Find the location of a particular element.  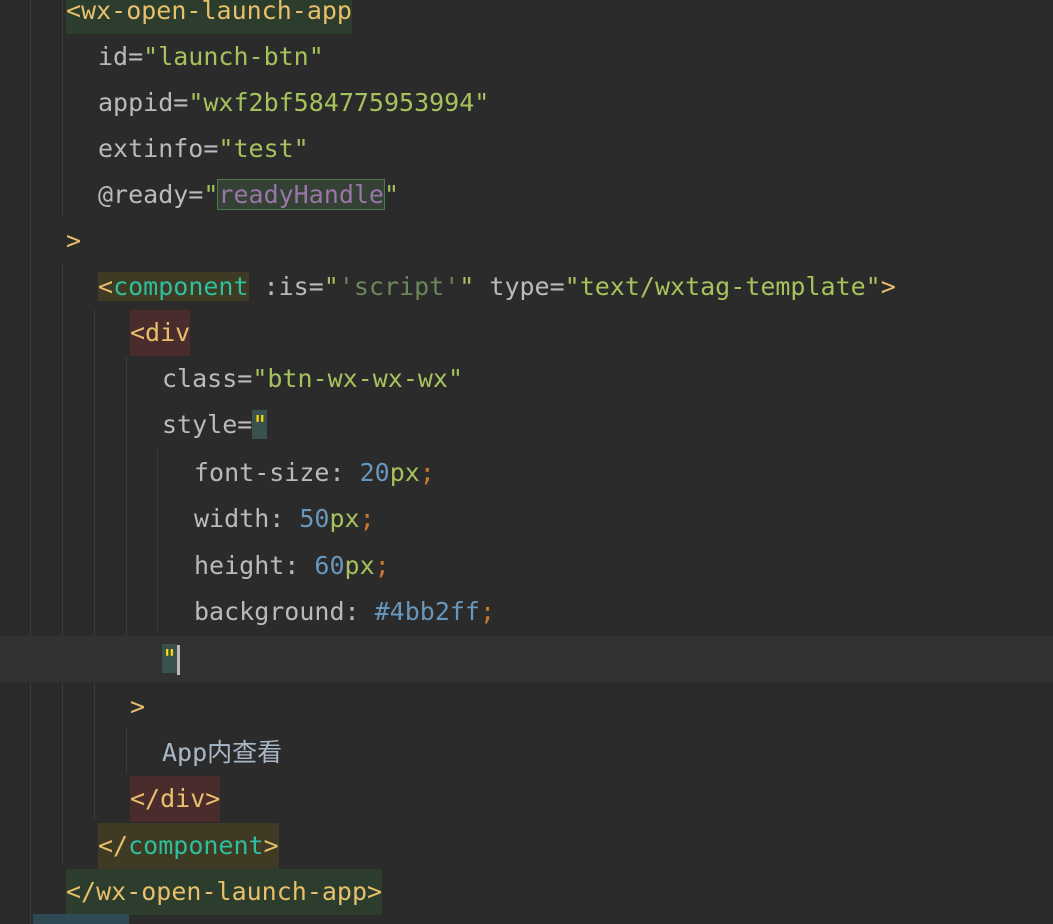

css-property: font-size: is located at coordinates (277, 472).